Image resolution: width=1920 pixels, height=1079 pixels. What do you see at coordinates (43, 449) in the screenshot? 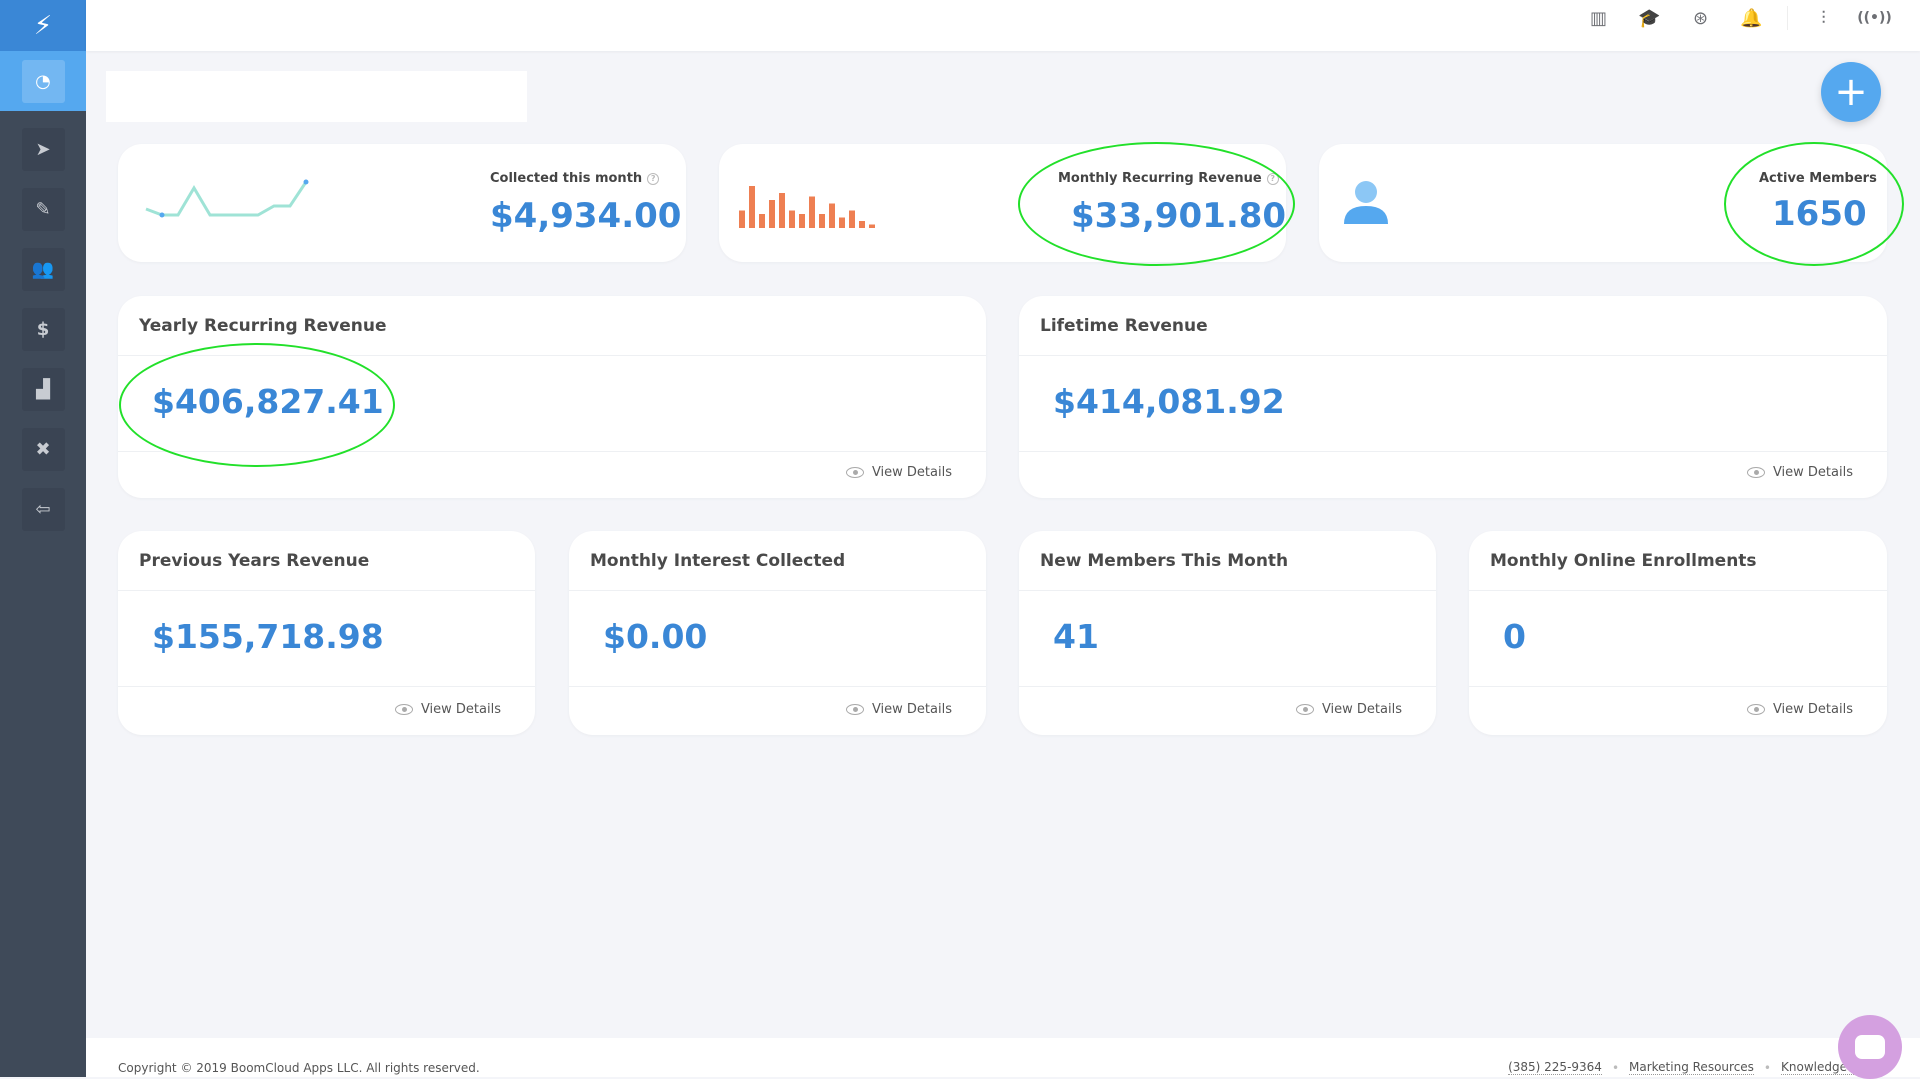
I see `tools-icon: ✖` at bounding box center [43, 449].